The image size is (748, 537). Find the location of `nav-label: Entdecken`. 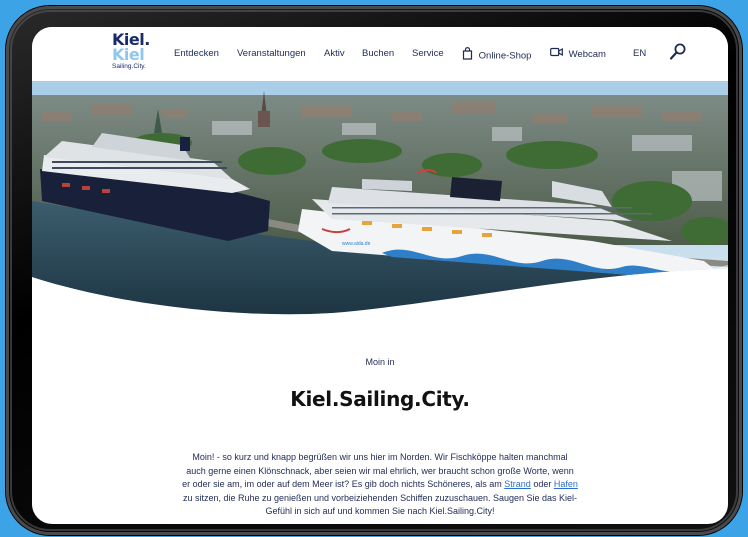

nav-label: Entdecken is located at coordinates (196, 53).